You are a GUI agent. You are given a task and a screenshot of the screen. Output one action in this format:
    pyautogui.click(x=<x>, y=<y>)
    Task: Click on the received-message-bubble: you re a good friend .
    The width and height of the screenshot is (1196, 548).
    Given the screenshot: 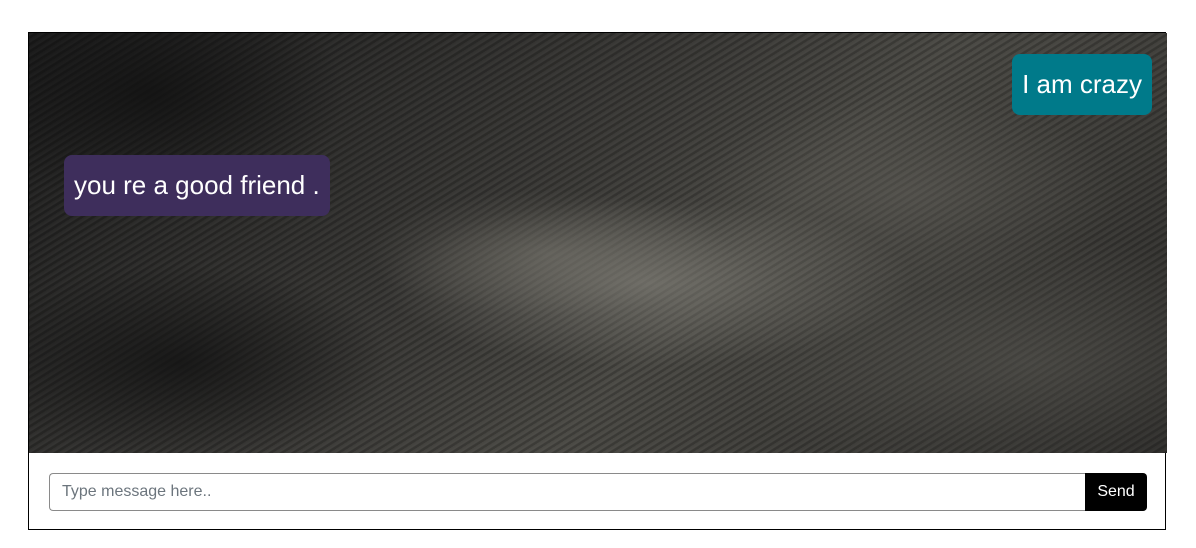 What is the action you would take?
    pyautogui.click(x=197, y=185)
    